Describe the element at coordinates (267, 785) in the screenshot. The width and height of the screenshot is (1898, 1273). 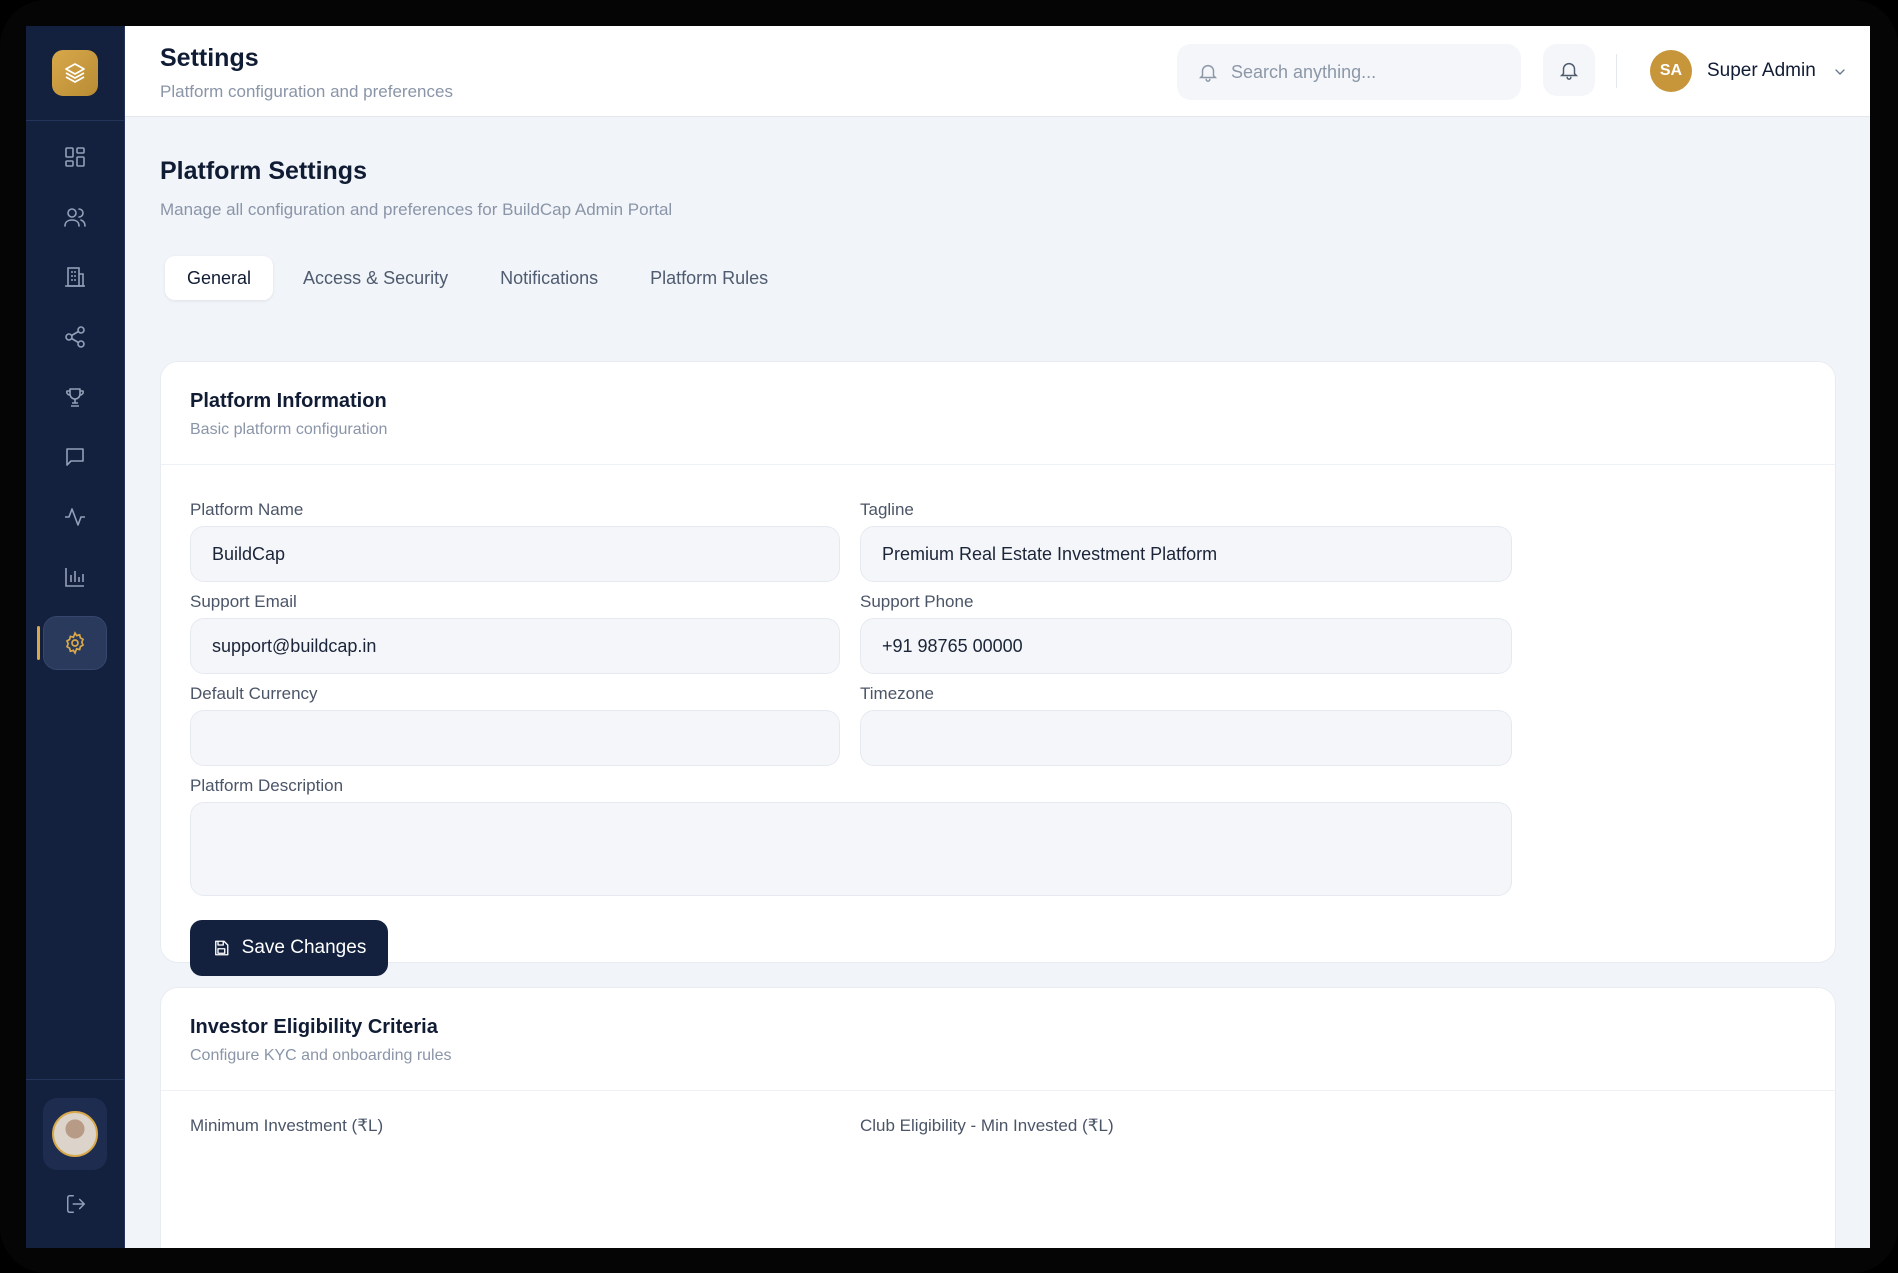
I see `description-label: Platform Description` at that location.